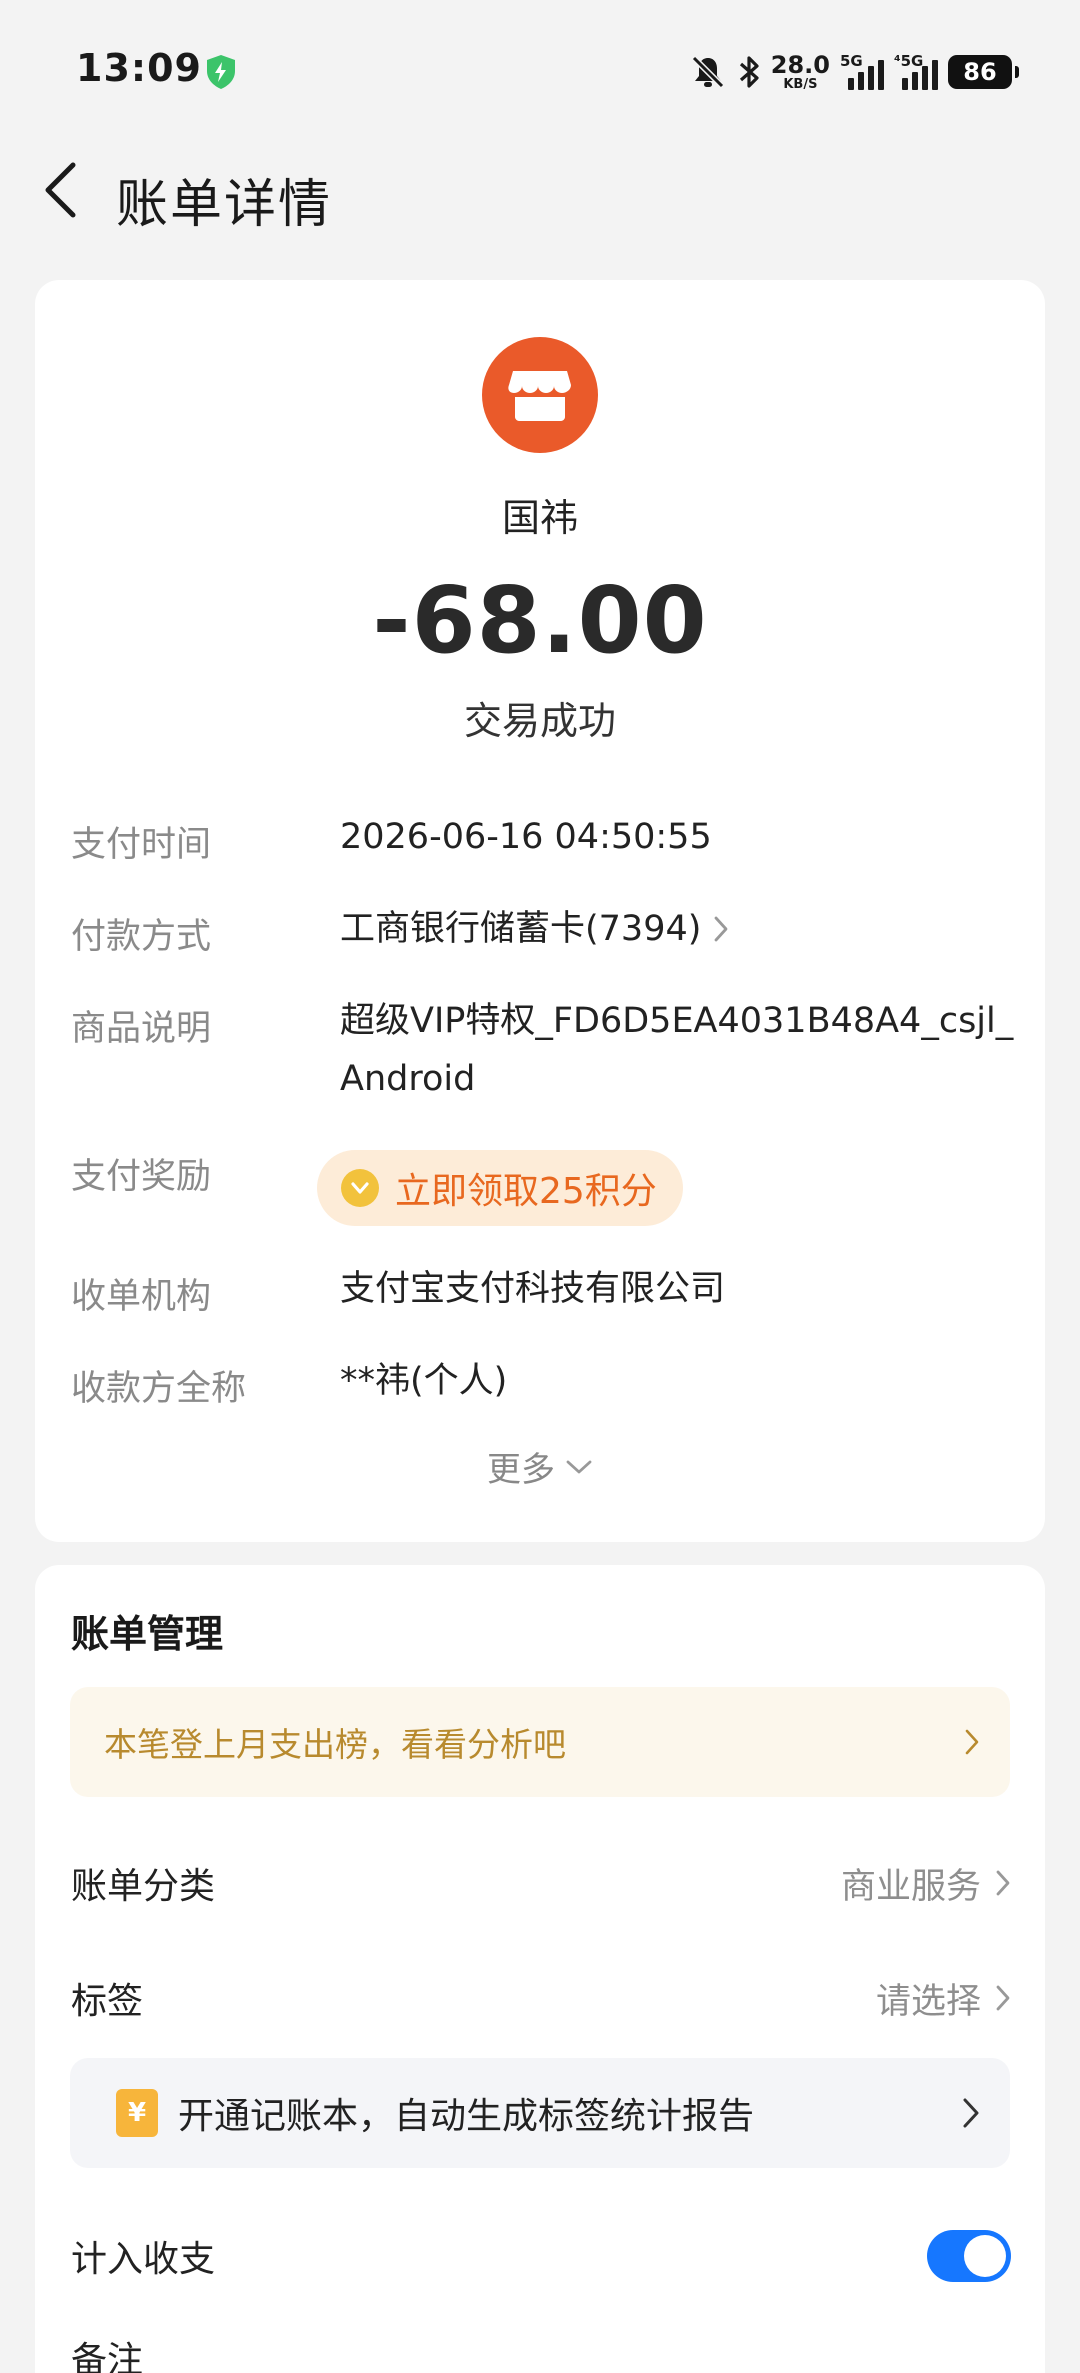 This screenshot has width=1080, height=2373. I want to click on pay-time-value: 2026-06-16 04:50:55, so click(526, 837).